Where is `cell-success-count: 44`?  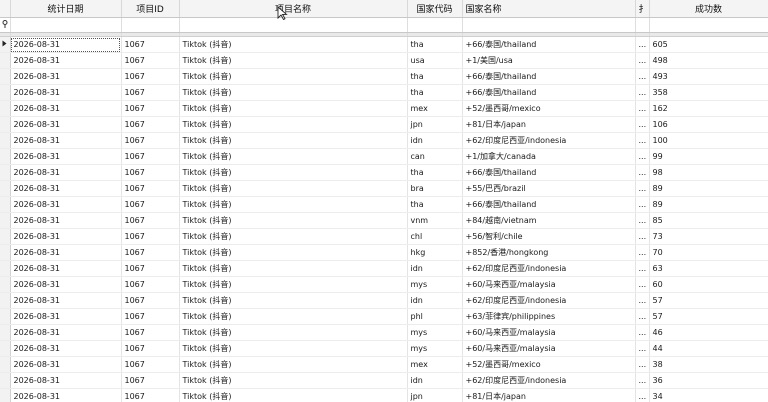
cell-success-count: 44 is located at coordinates (708, 348).